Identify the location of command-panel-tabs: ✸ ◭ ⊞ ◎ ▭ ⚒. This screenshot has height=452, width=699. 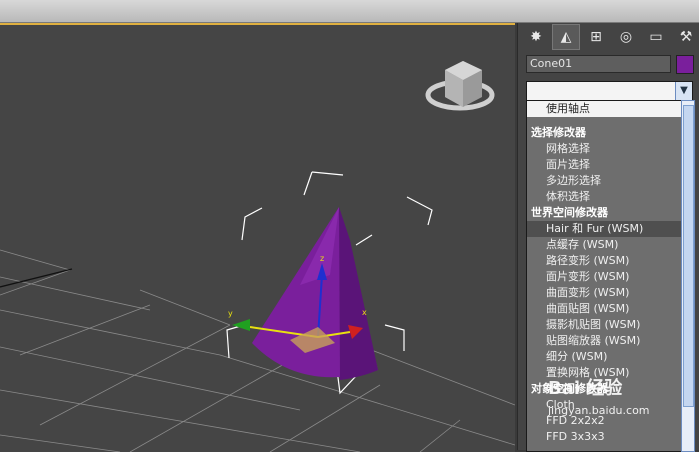
(608, 37).